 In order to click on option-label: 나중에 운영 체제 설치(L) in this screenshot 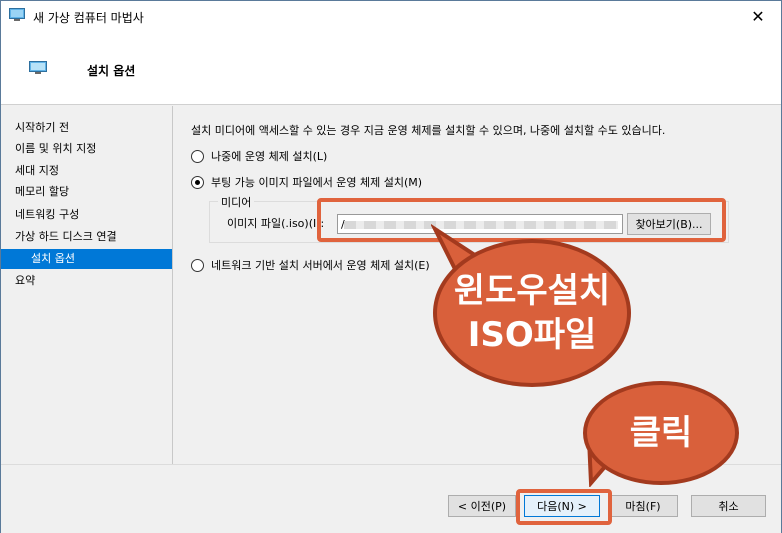, I will do `click(269, 156)`.